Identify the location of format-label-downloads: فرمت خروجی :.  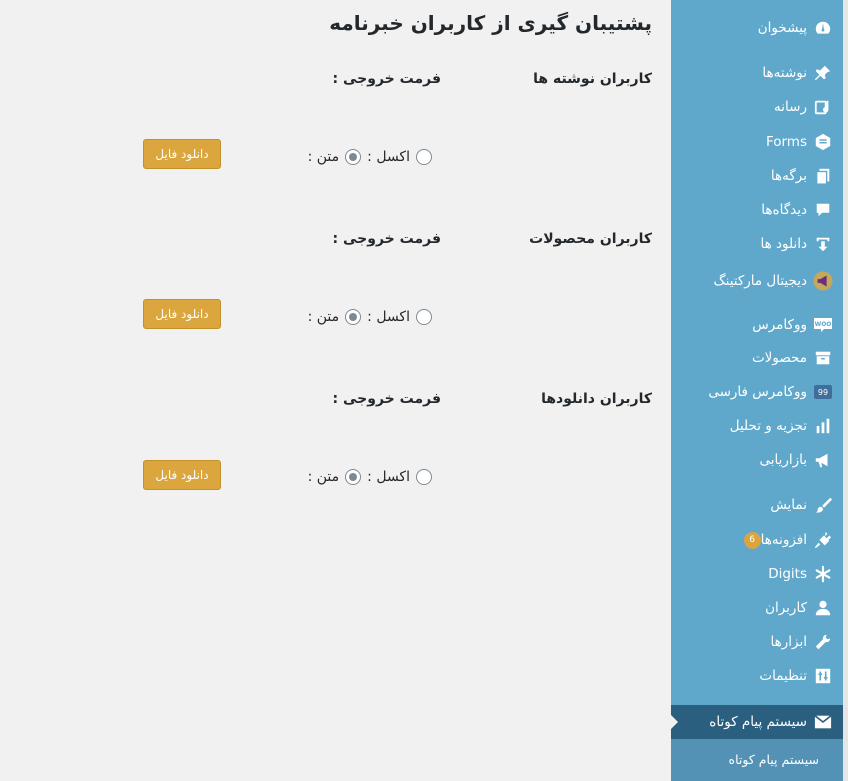
(386, 399).